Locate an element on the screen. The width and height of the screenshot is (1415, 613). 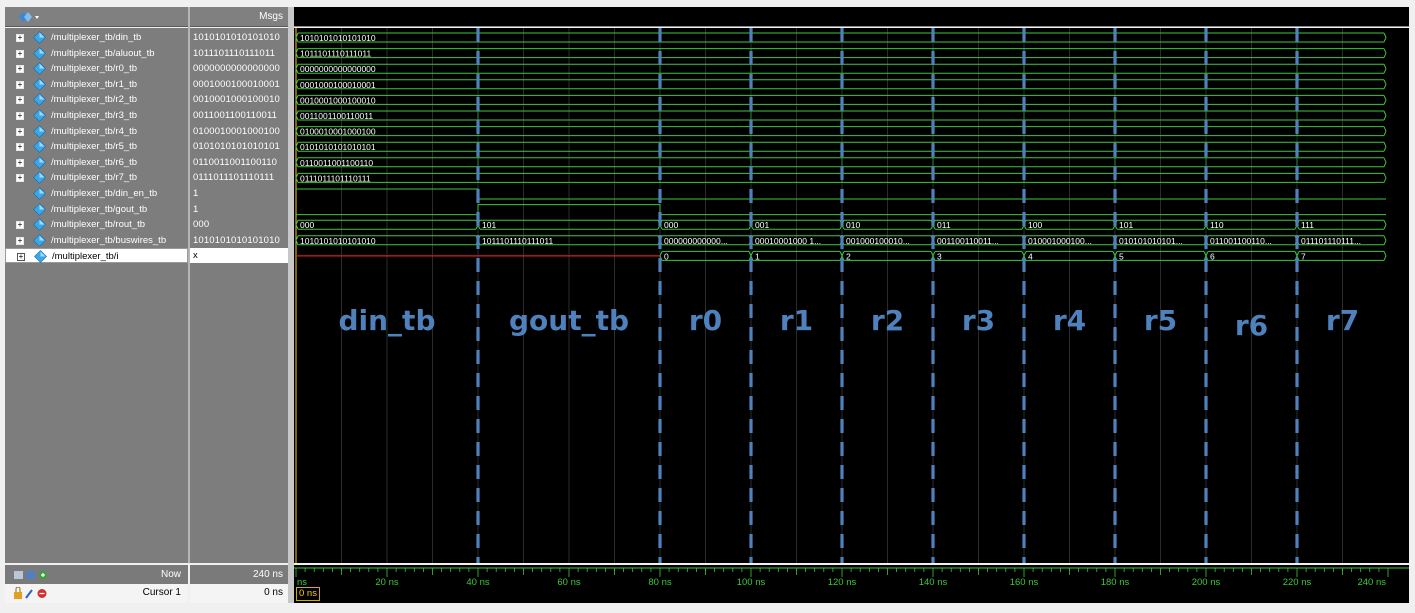
signal-name: /multiplexer_tb/aluout_tb is located at coordinates (103, 53).